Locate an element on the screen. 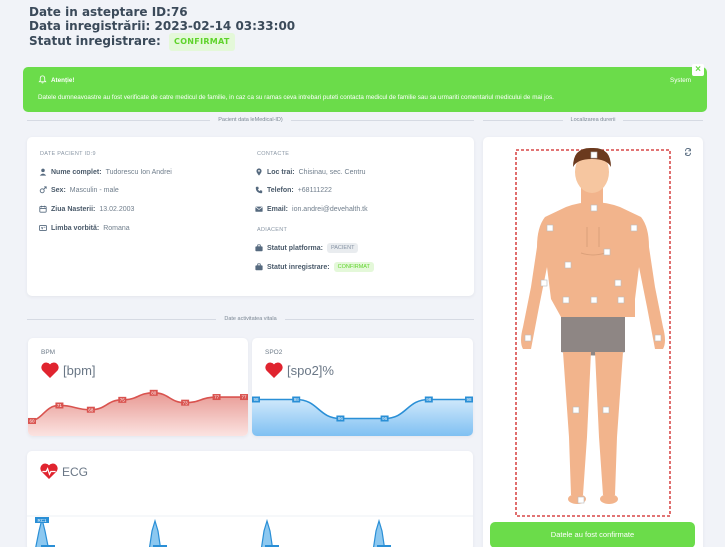 This screenshot has height=547, width=725. bell-icon is located at coordinates (42, 79).